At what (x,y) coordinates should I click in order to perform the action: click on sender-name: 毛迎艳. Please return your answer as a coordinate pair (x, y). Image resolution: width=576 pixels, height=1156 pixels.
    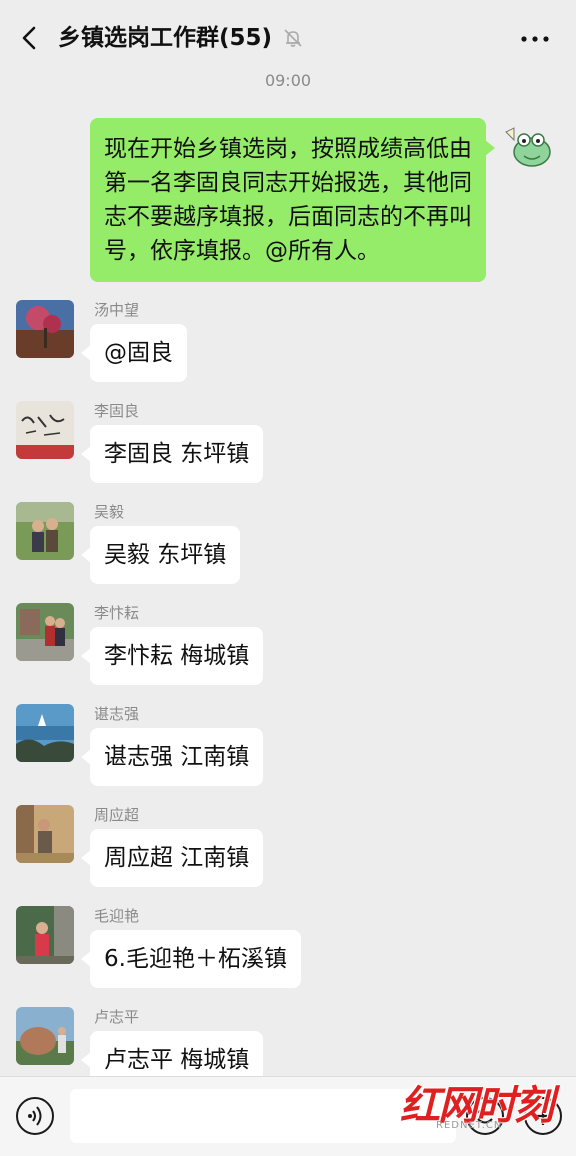
    Looking at the image, I should click on (117, 916).